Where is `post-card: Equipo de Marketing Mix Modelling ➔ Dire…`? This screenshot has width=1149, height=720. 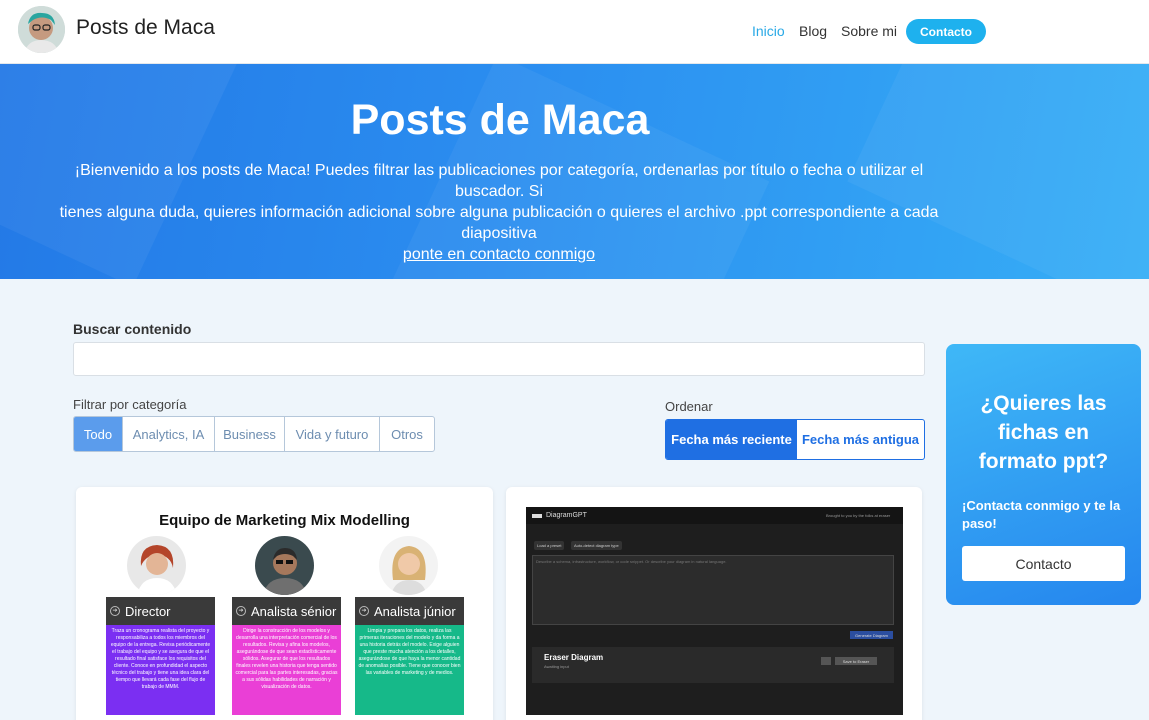 post-card: Equipo de Marketing Mix Modelling ➔ Dire… is located at coordinates (284, 603).